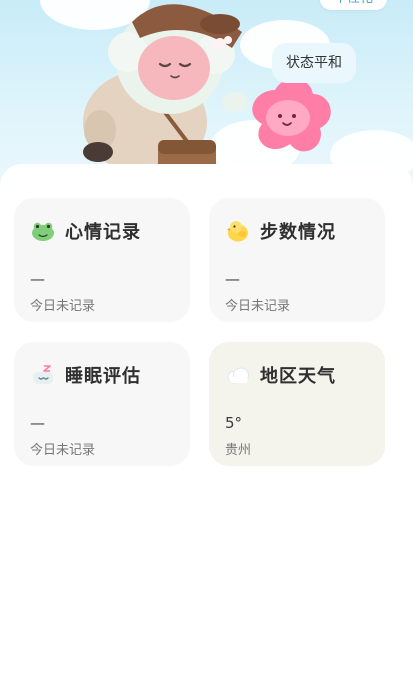 The width and height of the screenshot is (413, 690). What do you see at coordinates (102, 260) in the screenshot?
I see `mood-record-card: 心情记录 — 今日未记录` at bounding box center [102, 260].